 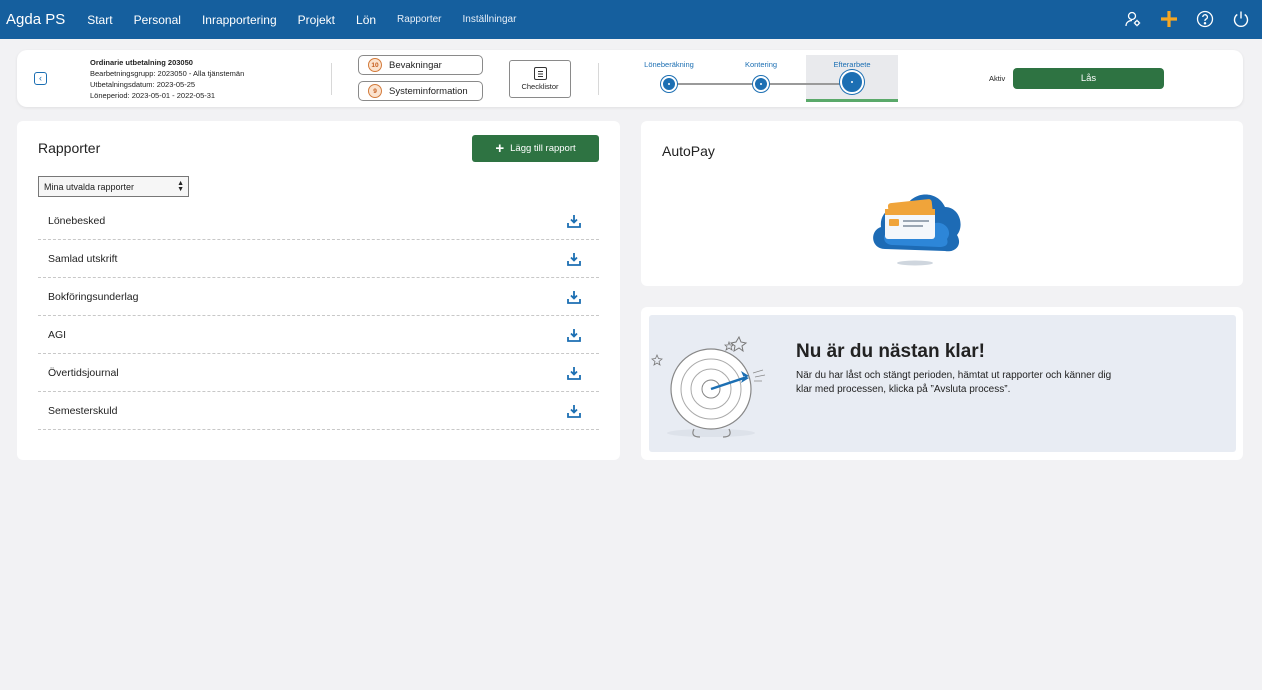 I want to click on chevron-left-icon: ‹, so click(x=40, y=78).